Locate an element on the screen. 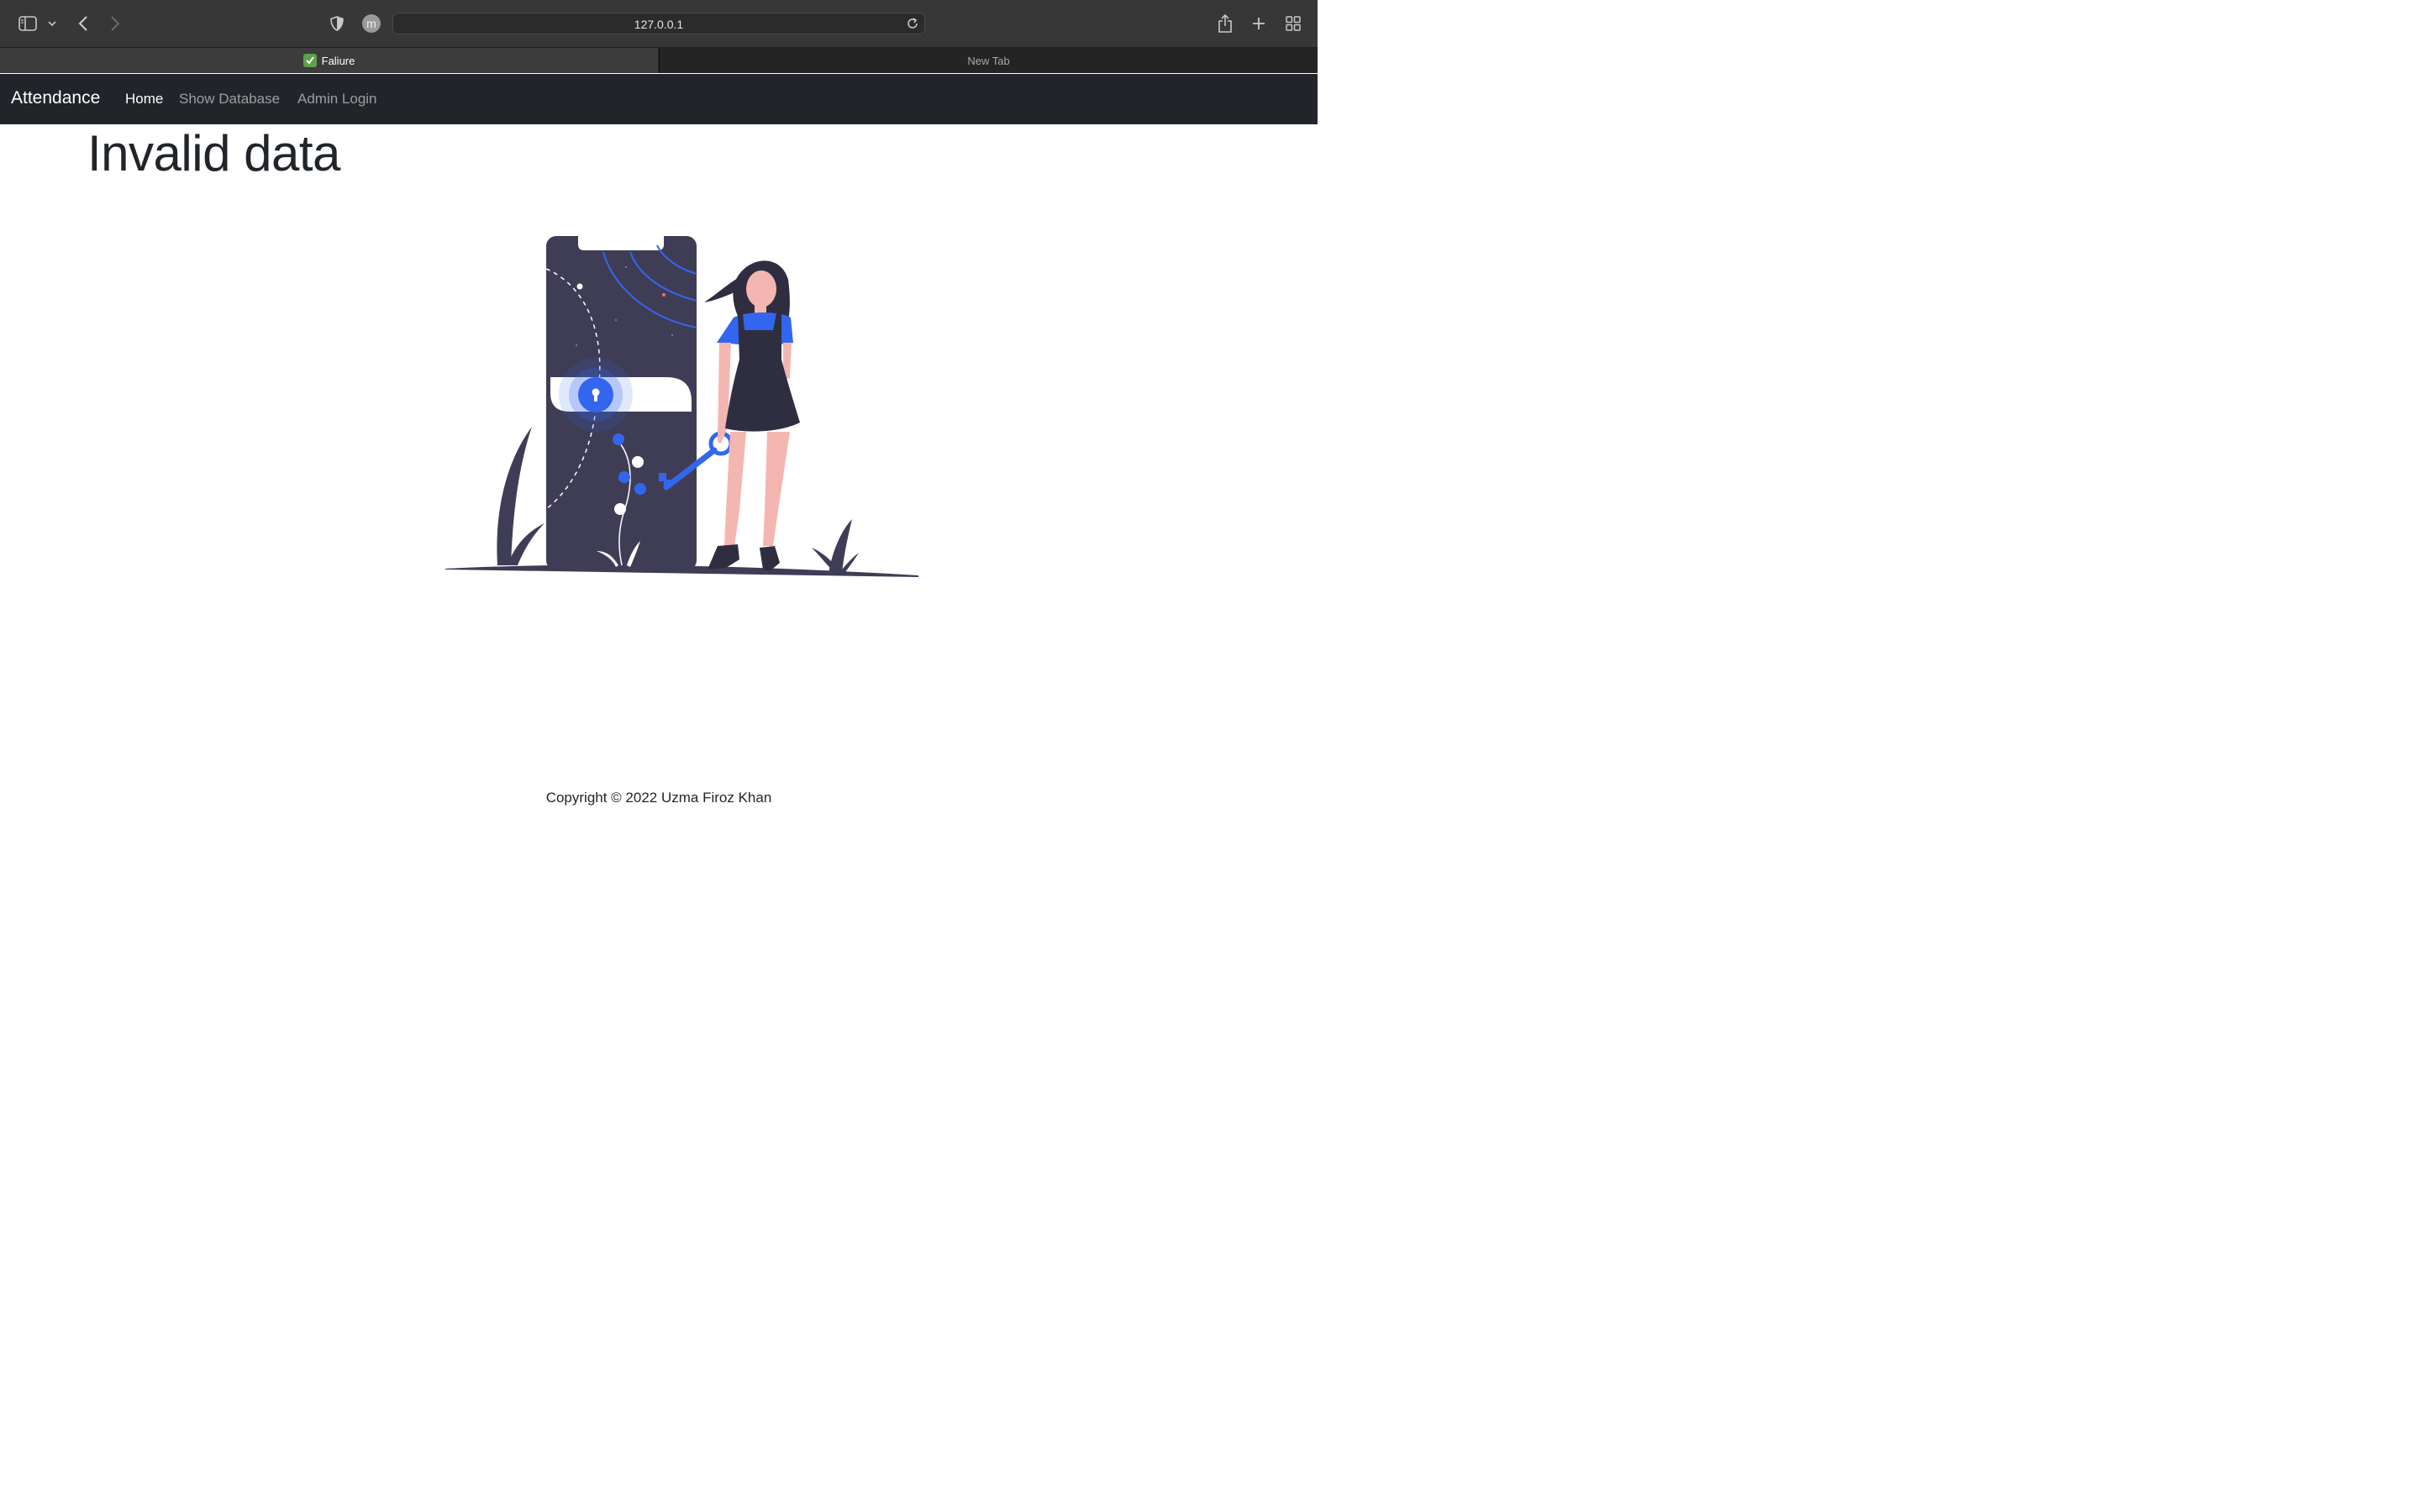 The image size is (2420, 1512). nav-link-home: Home is located at coordinates (144, 99).